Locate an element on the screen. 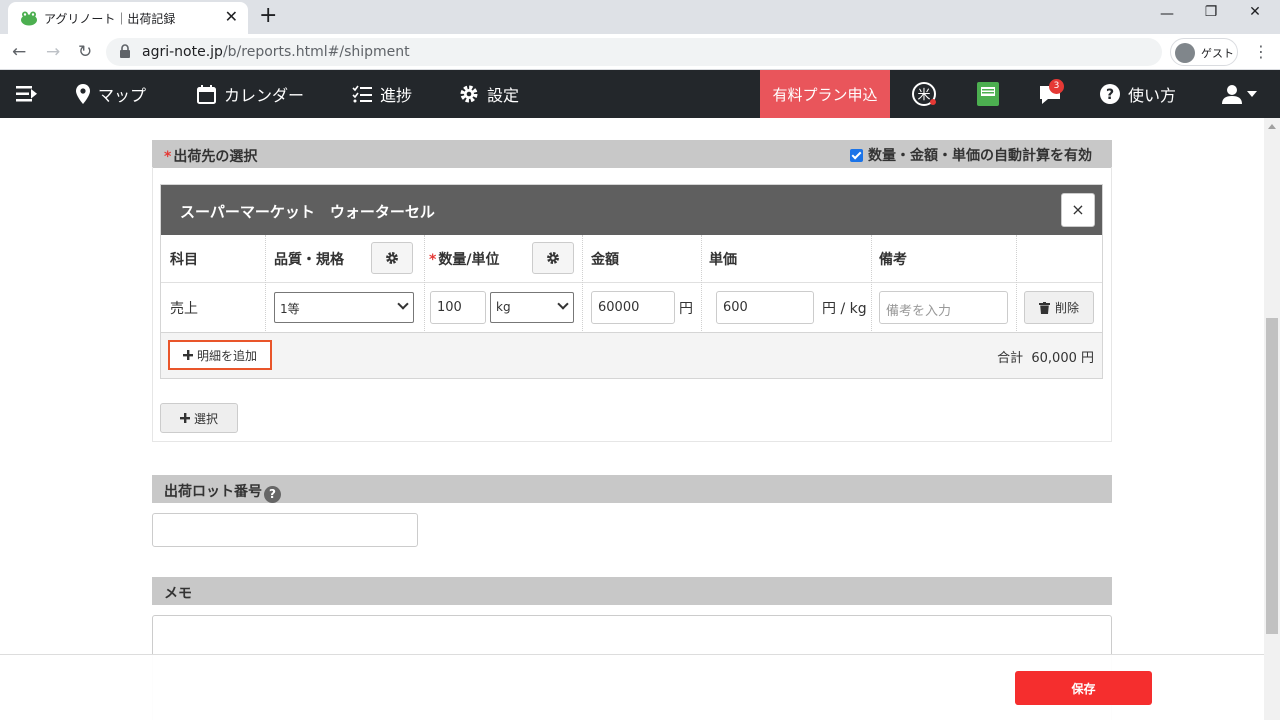 This screenshot has height=720, width=1280. scroll-thumb is located at coordinates (1272, 476).